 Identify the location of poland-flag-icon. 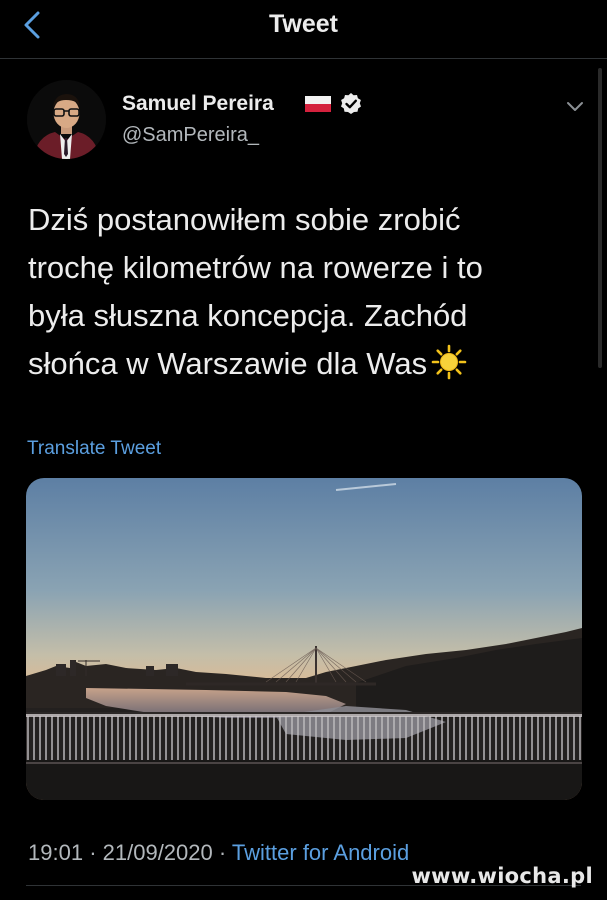
(318, 104).